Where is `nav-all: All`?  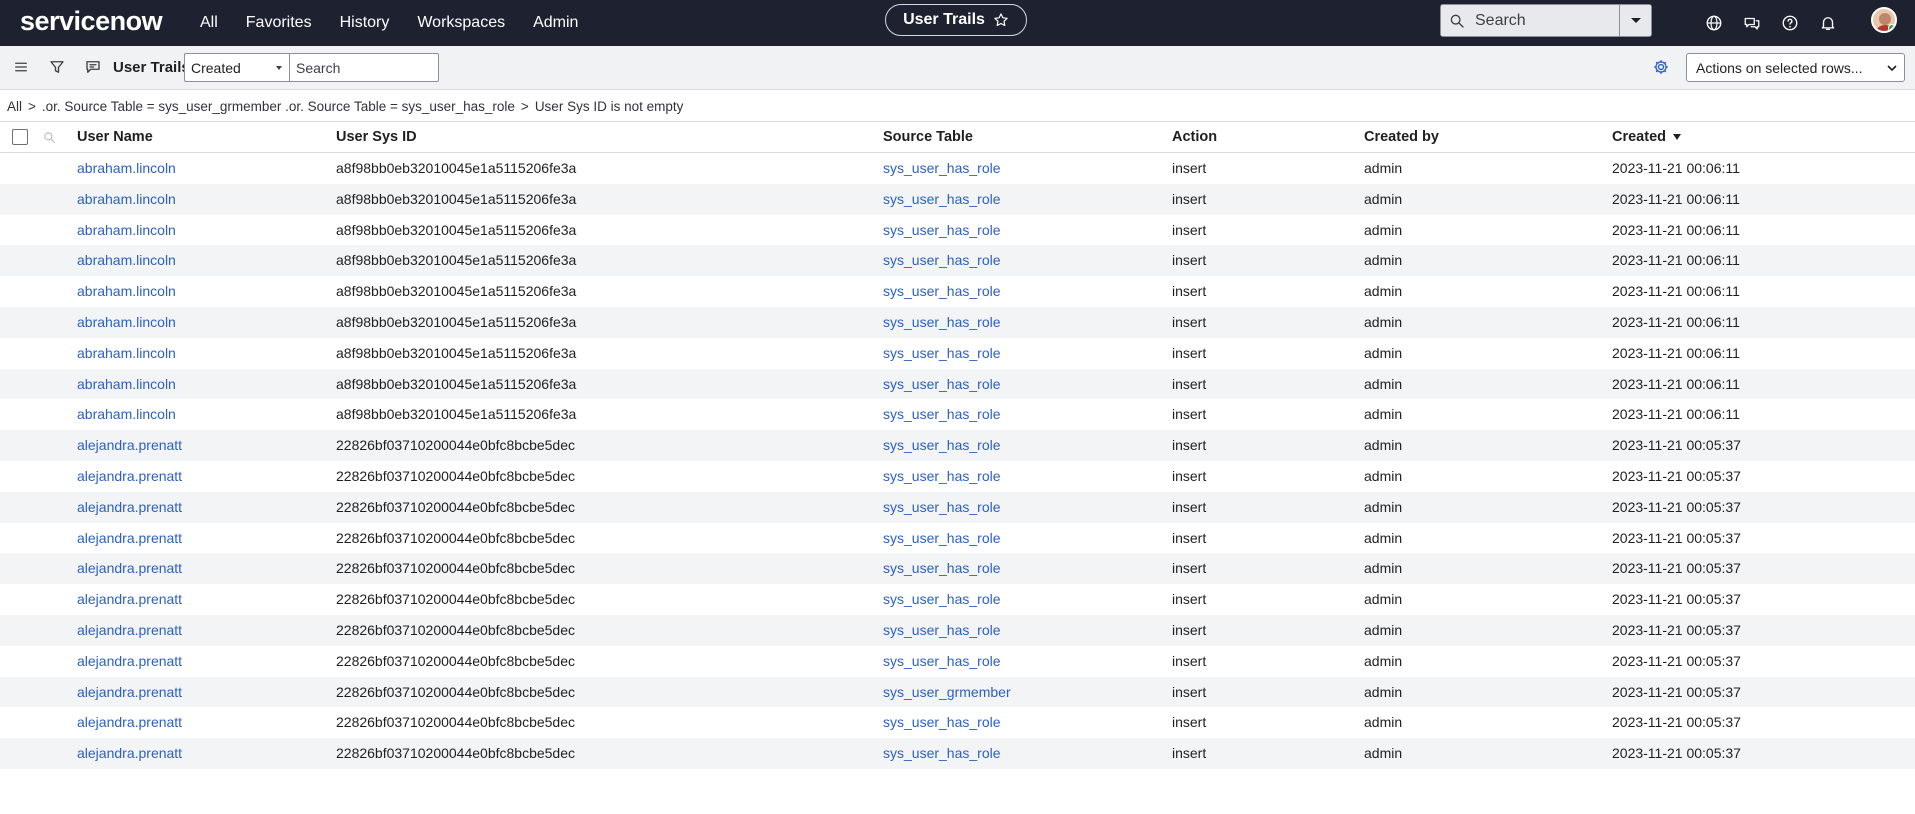 nav-all: All is located at coordinates (209, 23).